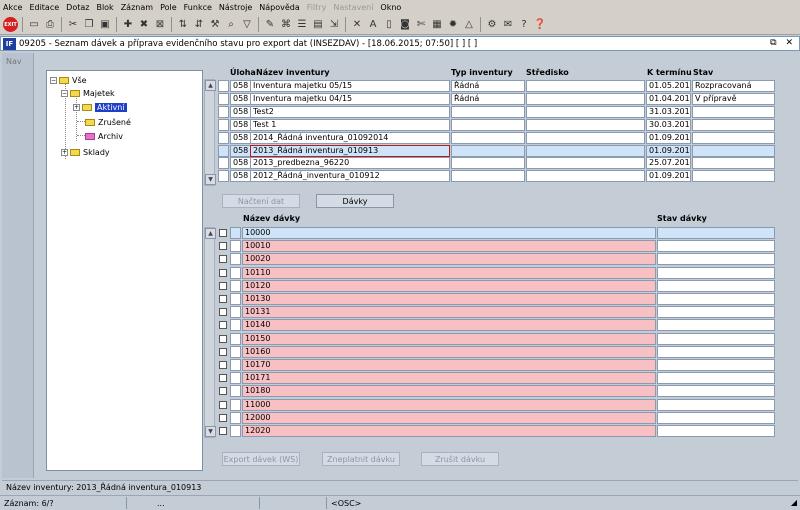  What do you see at coordinates (198, 7) in the screenshot?
I see `menu-item: Funkce` at bounding box center [198, 7].